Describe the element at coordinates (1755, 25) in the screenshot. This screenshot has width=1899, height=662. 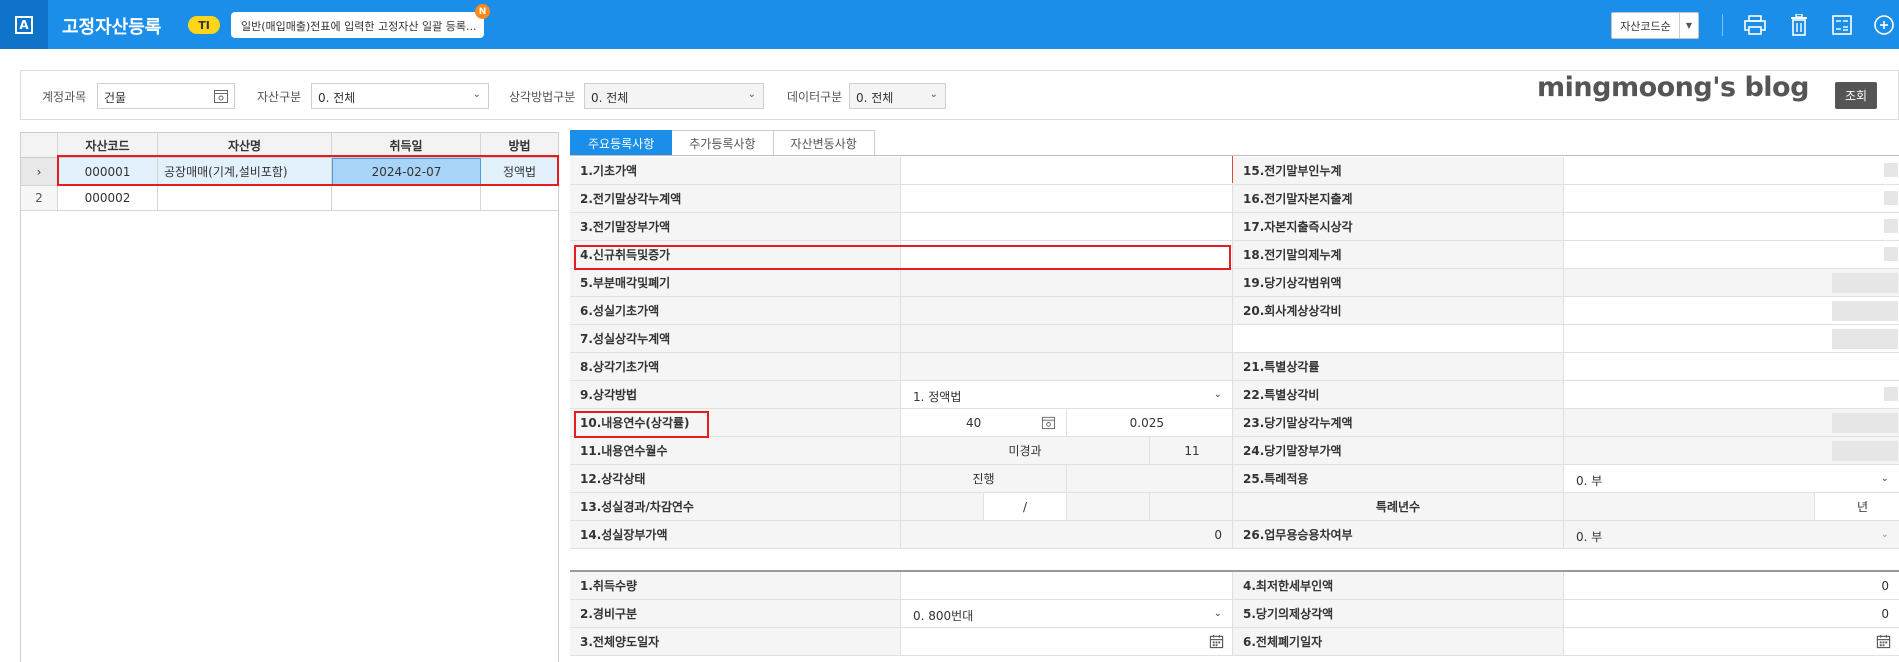
I see `print-icon` at that location.